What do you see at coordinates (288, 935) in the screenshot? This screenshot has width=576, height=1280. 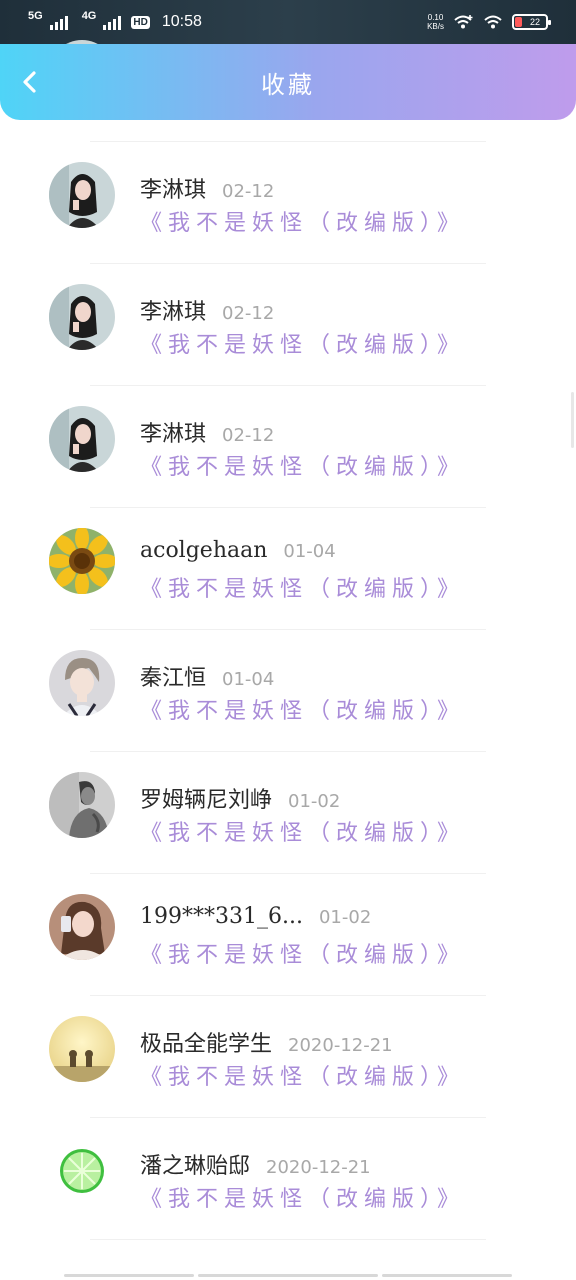 I see `list-item: 199***331_6... 01-02 《我不是妖怪（改编版）》` at bounding box center [288, 935].